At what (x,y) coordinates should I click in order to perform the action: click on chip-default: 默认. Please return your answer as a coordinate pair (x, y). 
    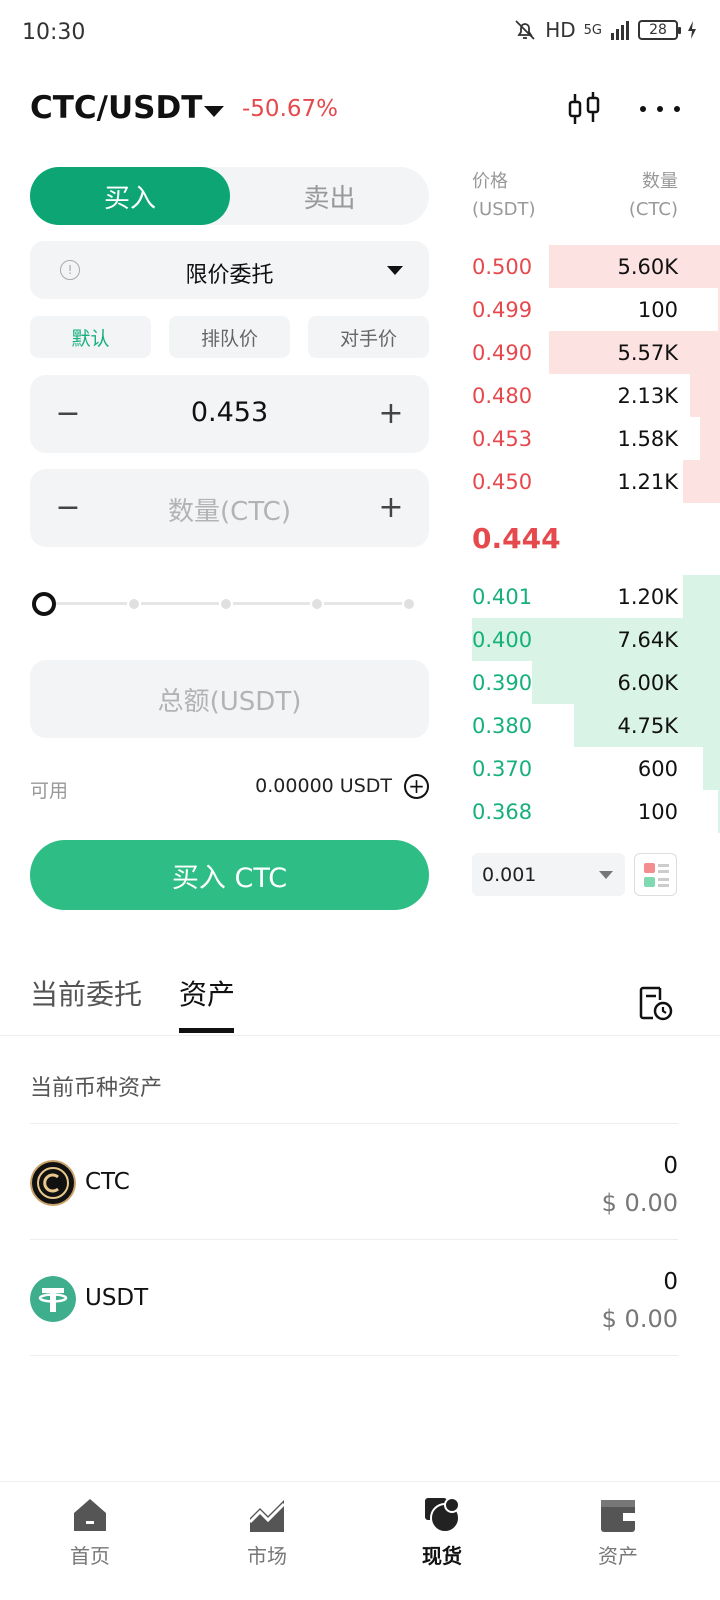
    Looking at the image, I should click on (90, 337).